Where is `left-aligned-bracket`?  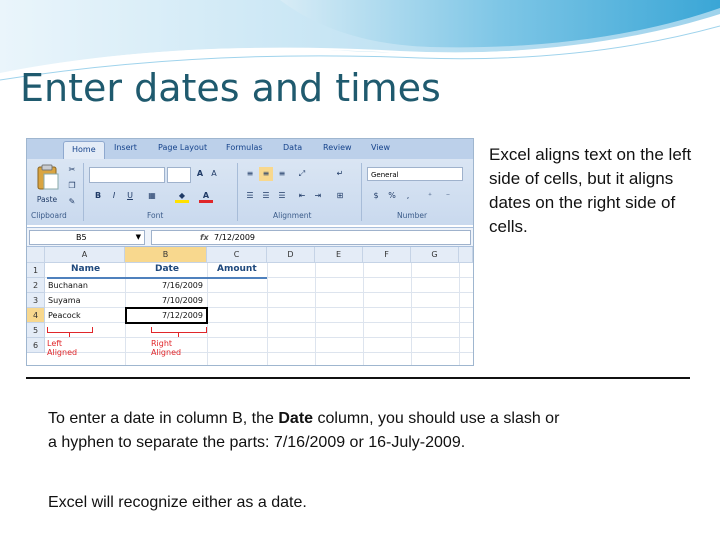
left-aligned-bracket is located at coordinates (70, 330).